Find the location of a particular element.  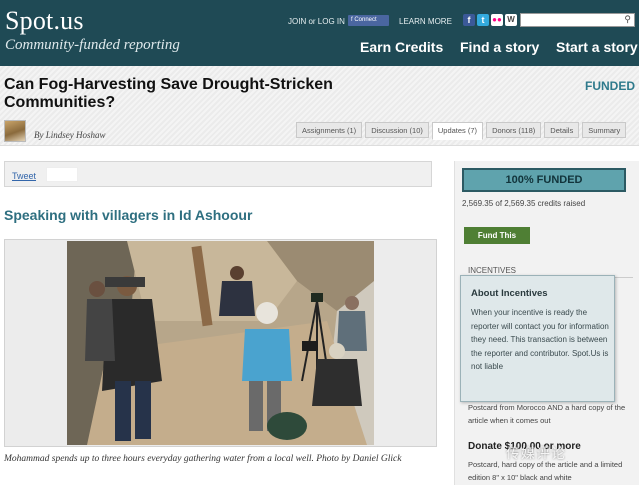

tab-discussion: Discussion (10) is located at coordinates (397, 130).